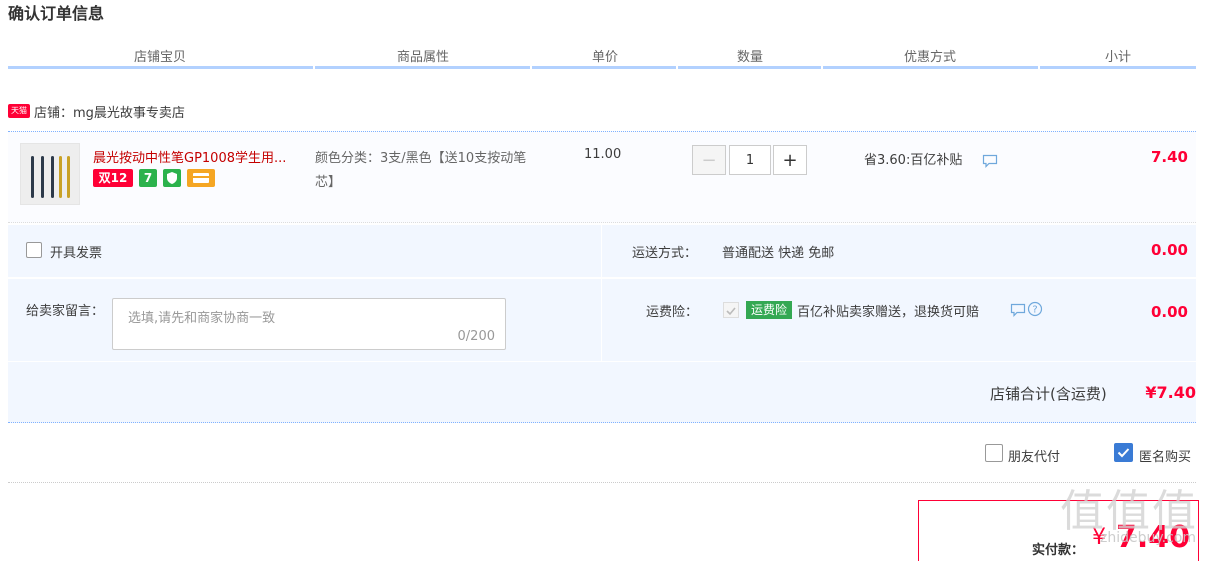  What do you see at coordinates (602, 482) in the screenshot?
I see `section-divider` at bounding box center [602, 482].